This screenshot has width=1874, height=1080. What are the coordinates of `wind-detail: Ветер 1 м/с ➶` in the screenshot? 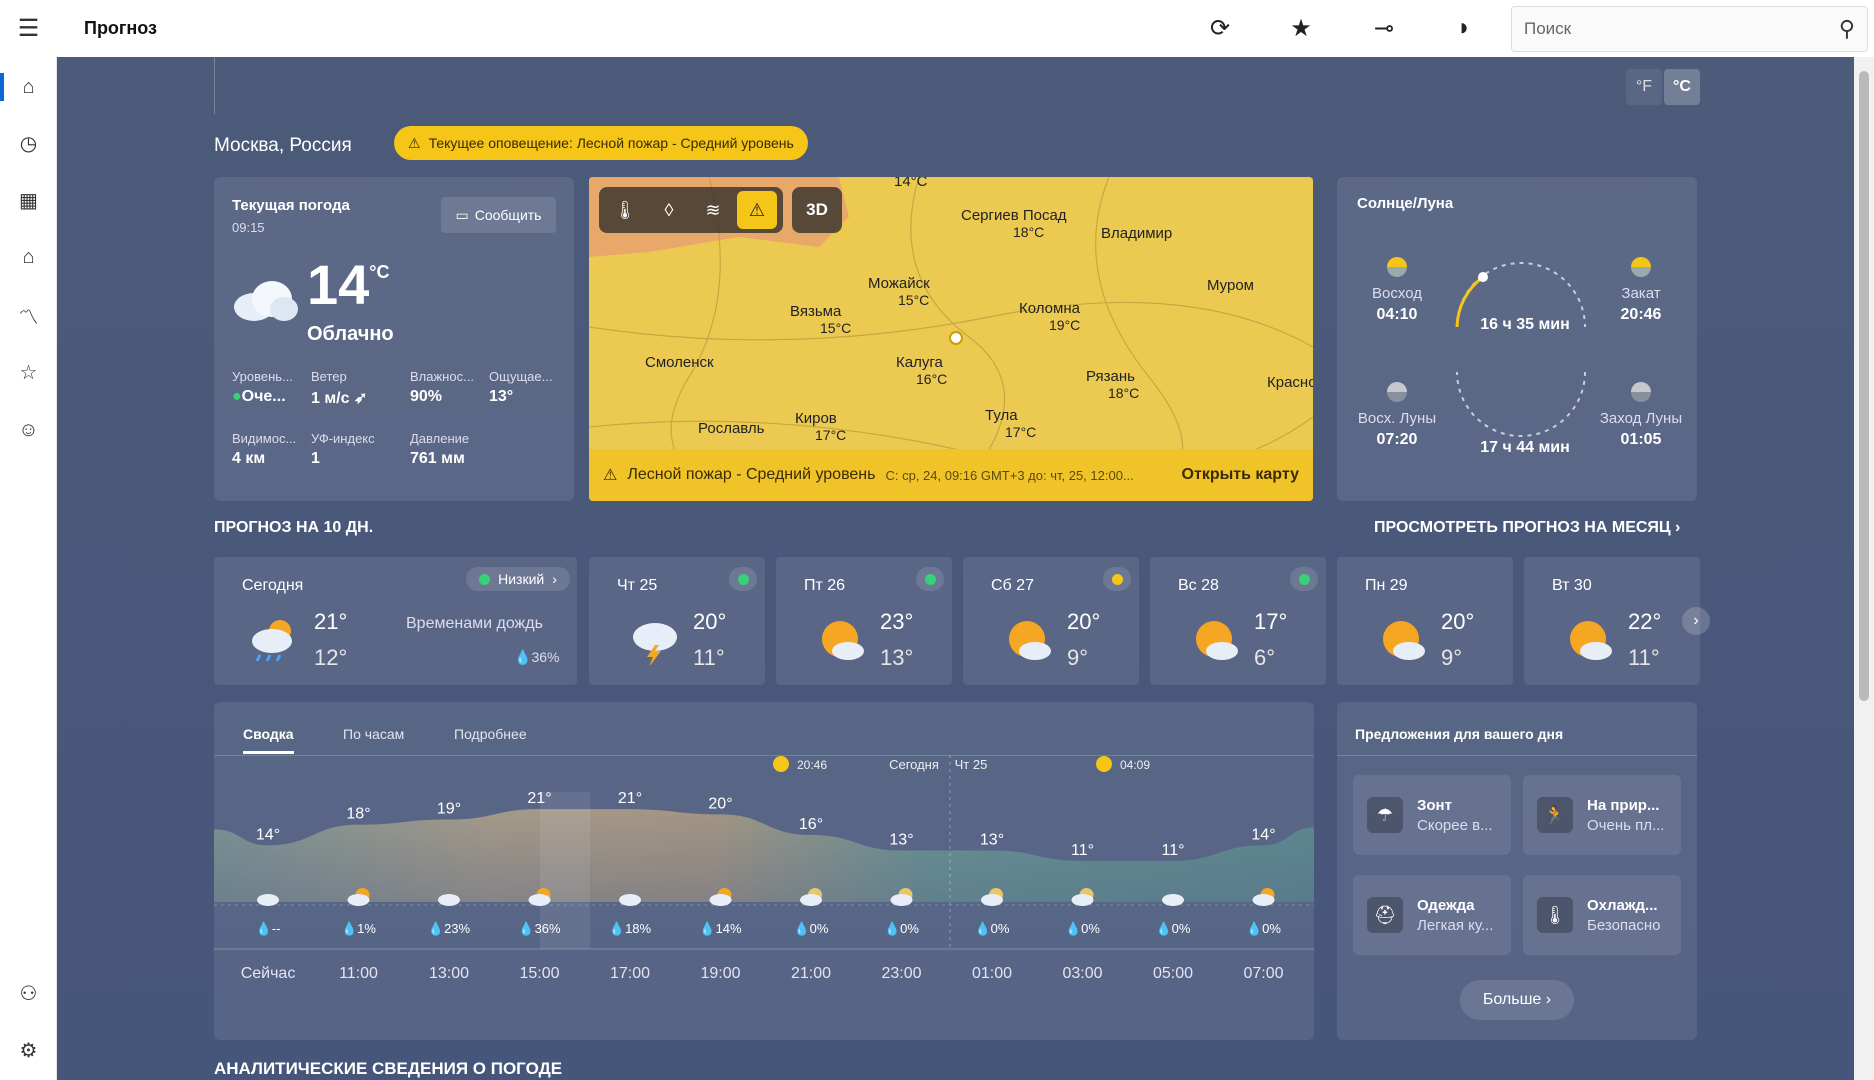 It's located at (339, 388).